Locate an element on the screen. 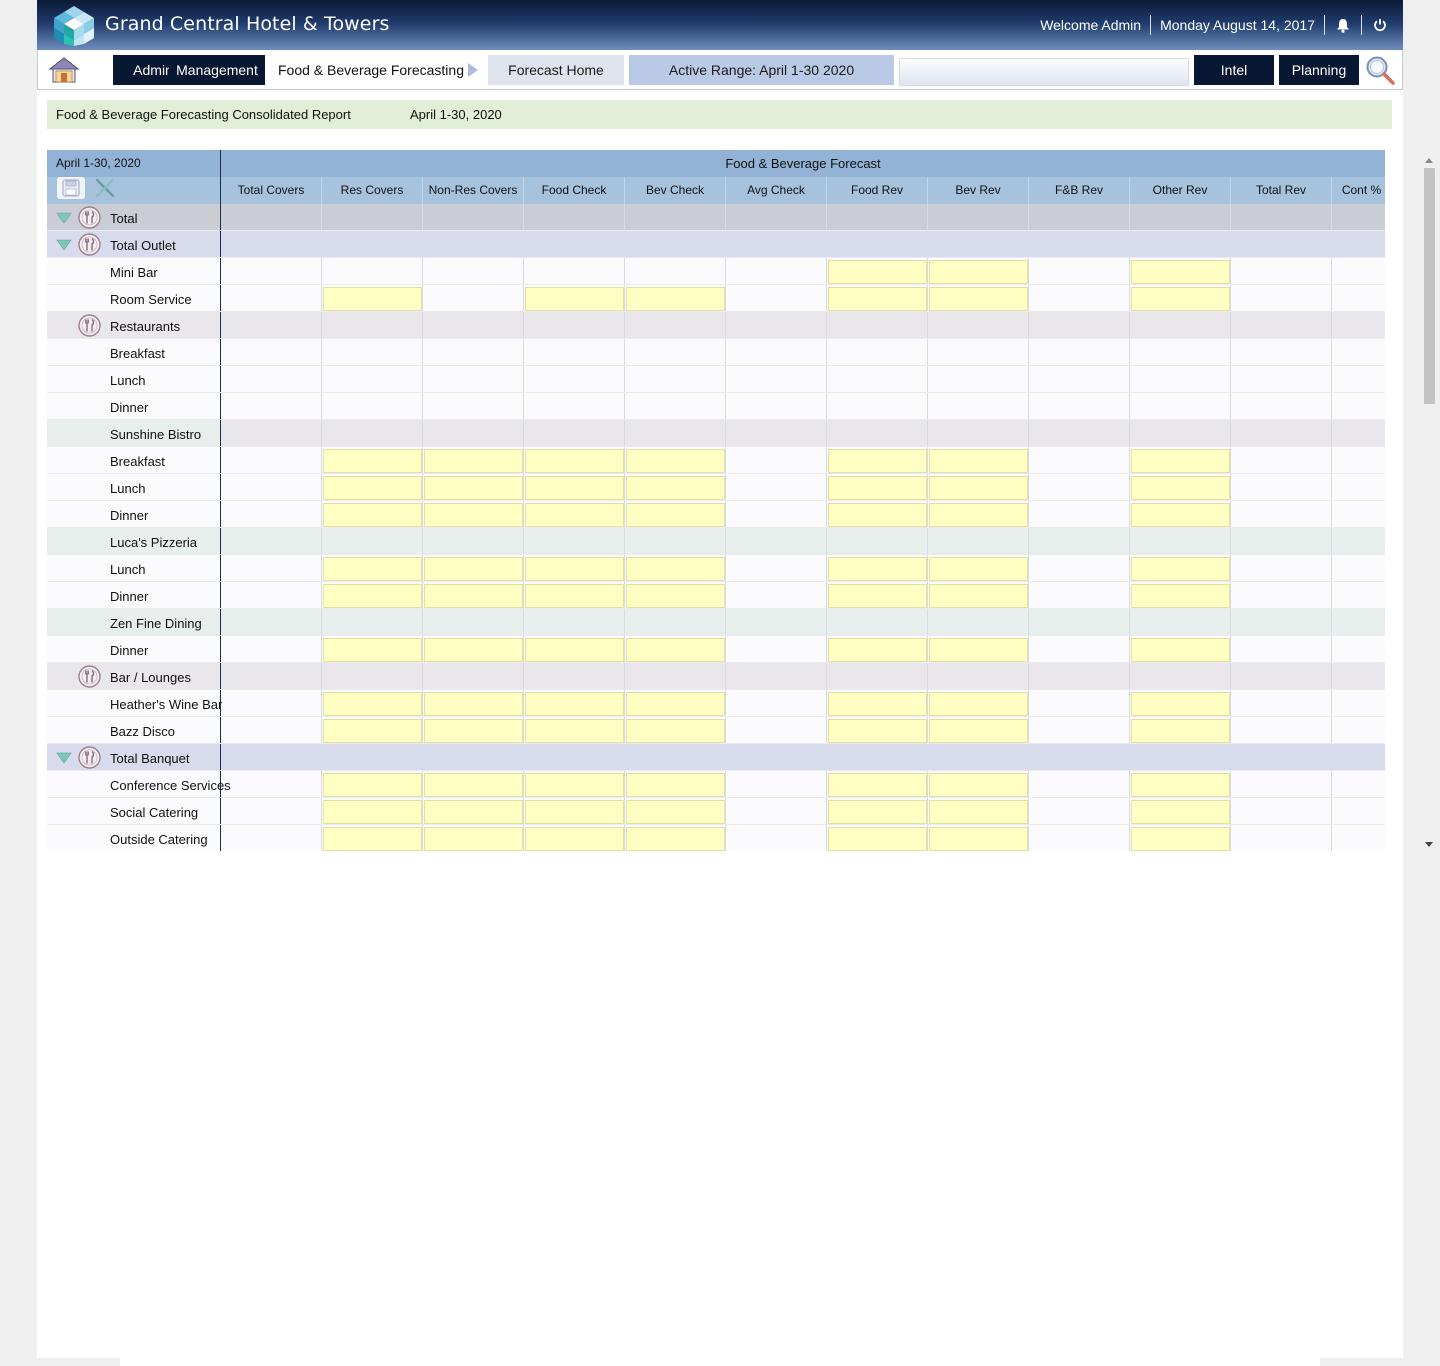 Image resolution: width=1440 pixels, height=1366 pixels. management-button: Management is located at coordinates (217, 70).